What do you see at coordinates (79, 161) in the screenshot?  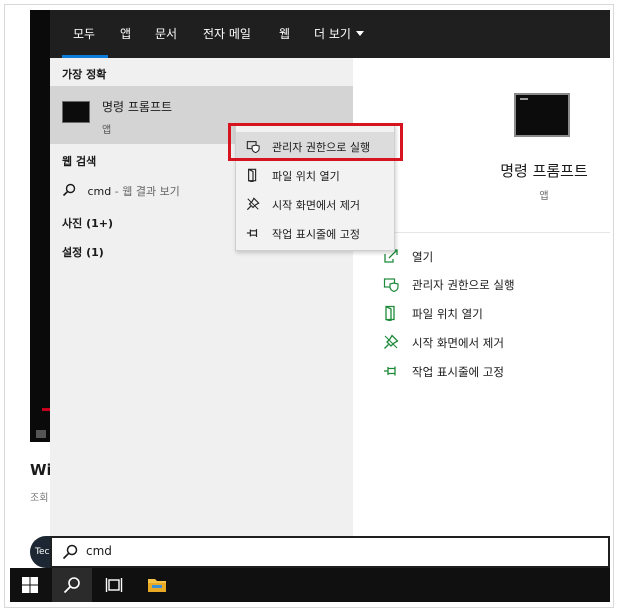 I see `web-search-header: 웹 검색` at bounding box center [79, 161].